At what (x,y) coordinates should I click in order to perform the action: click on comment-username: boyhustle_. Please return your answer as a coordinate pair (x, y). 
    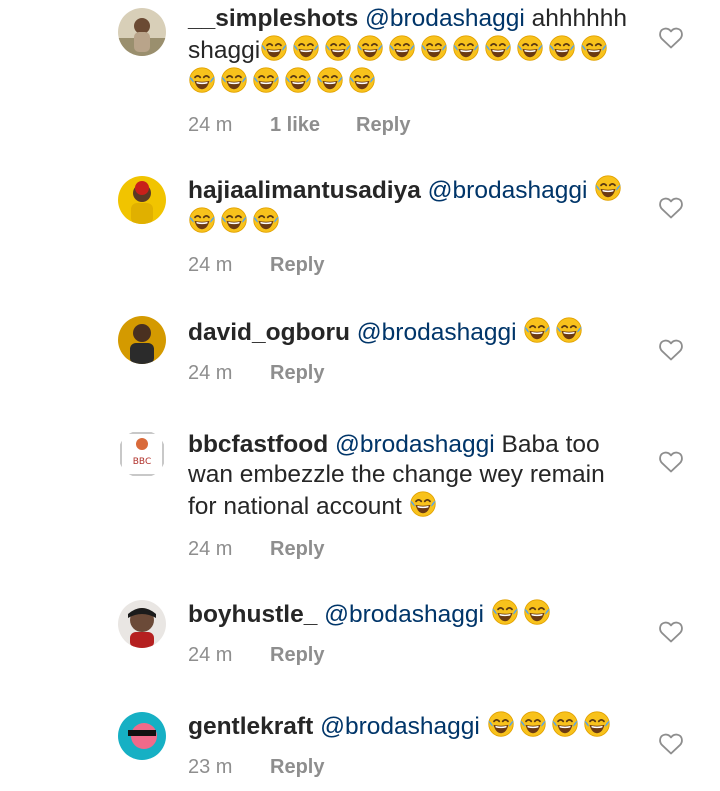
    Looking at the image, I should click on (252, 614).